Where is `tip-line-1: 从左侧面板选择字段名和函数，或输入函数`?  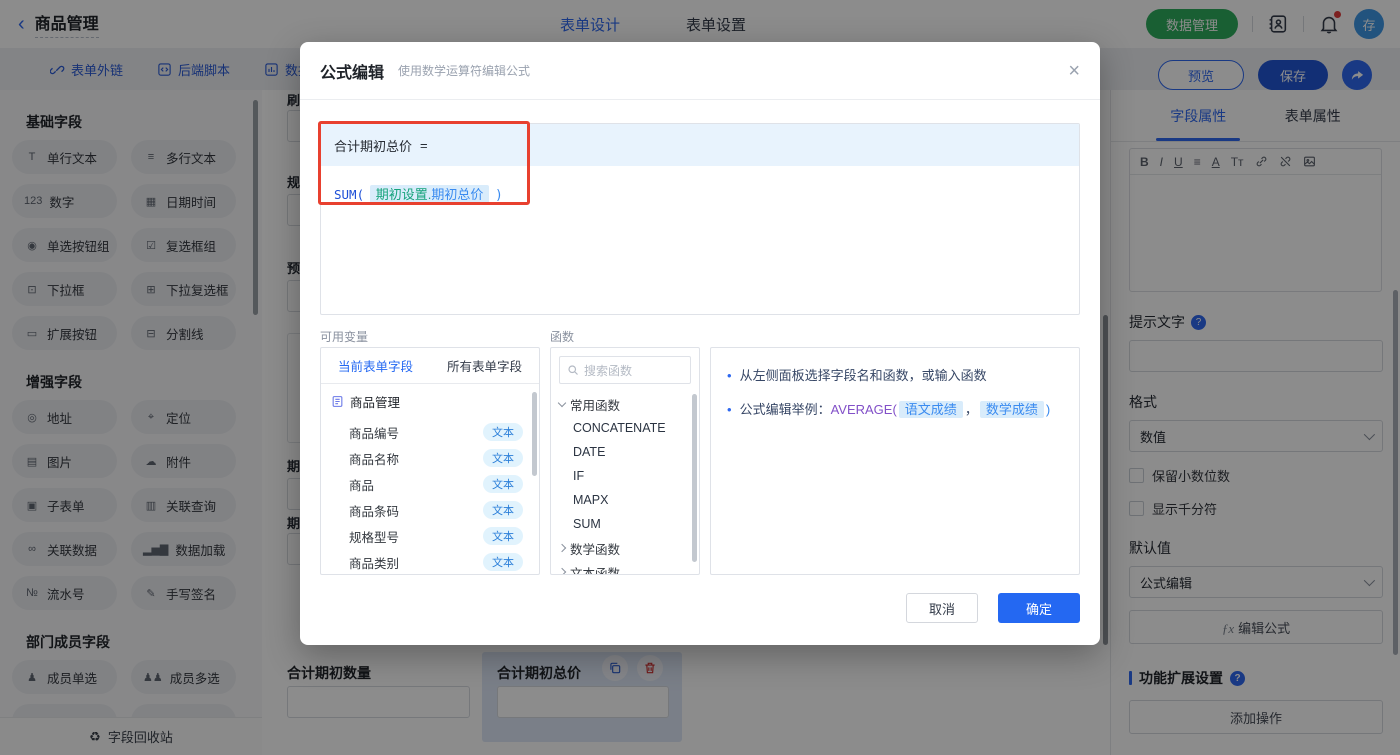 tip-line-1: 从左侧面板选择字段名和函数，或输入函数 is located at coordinates (863, 375).